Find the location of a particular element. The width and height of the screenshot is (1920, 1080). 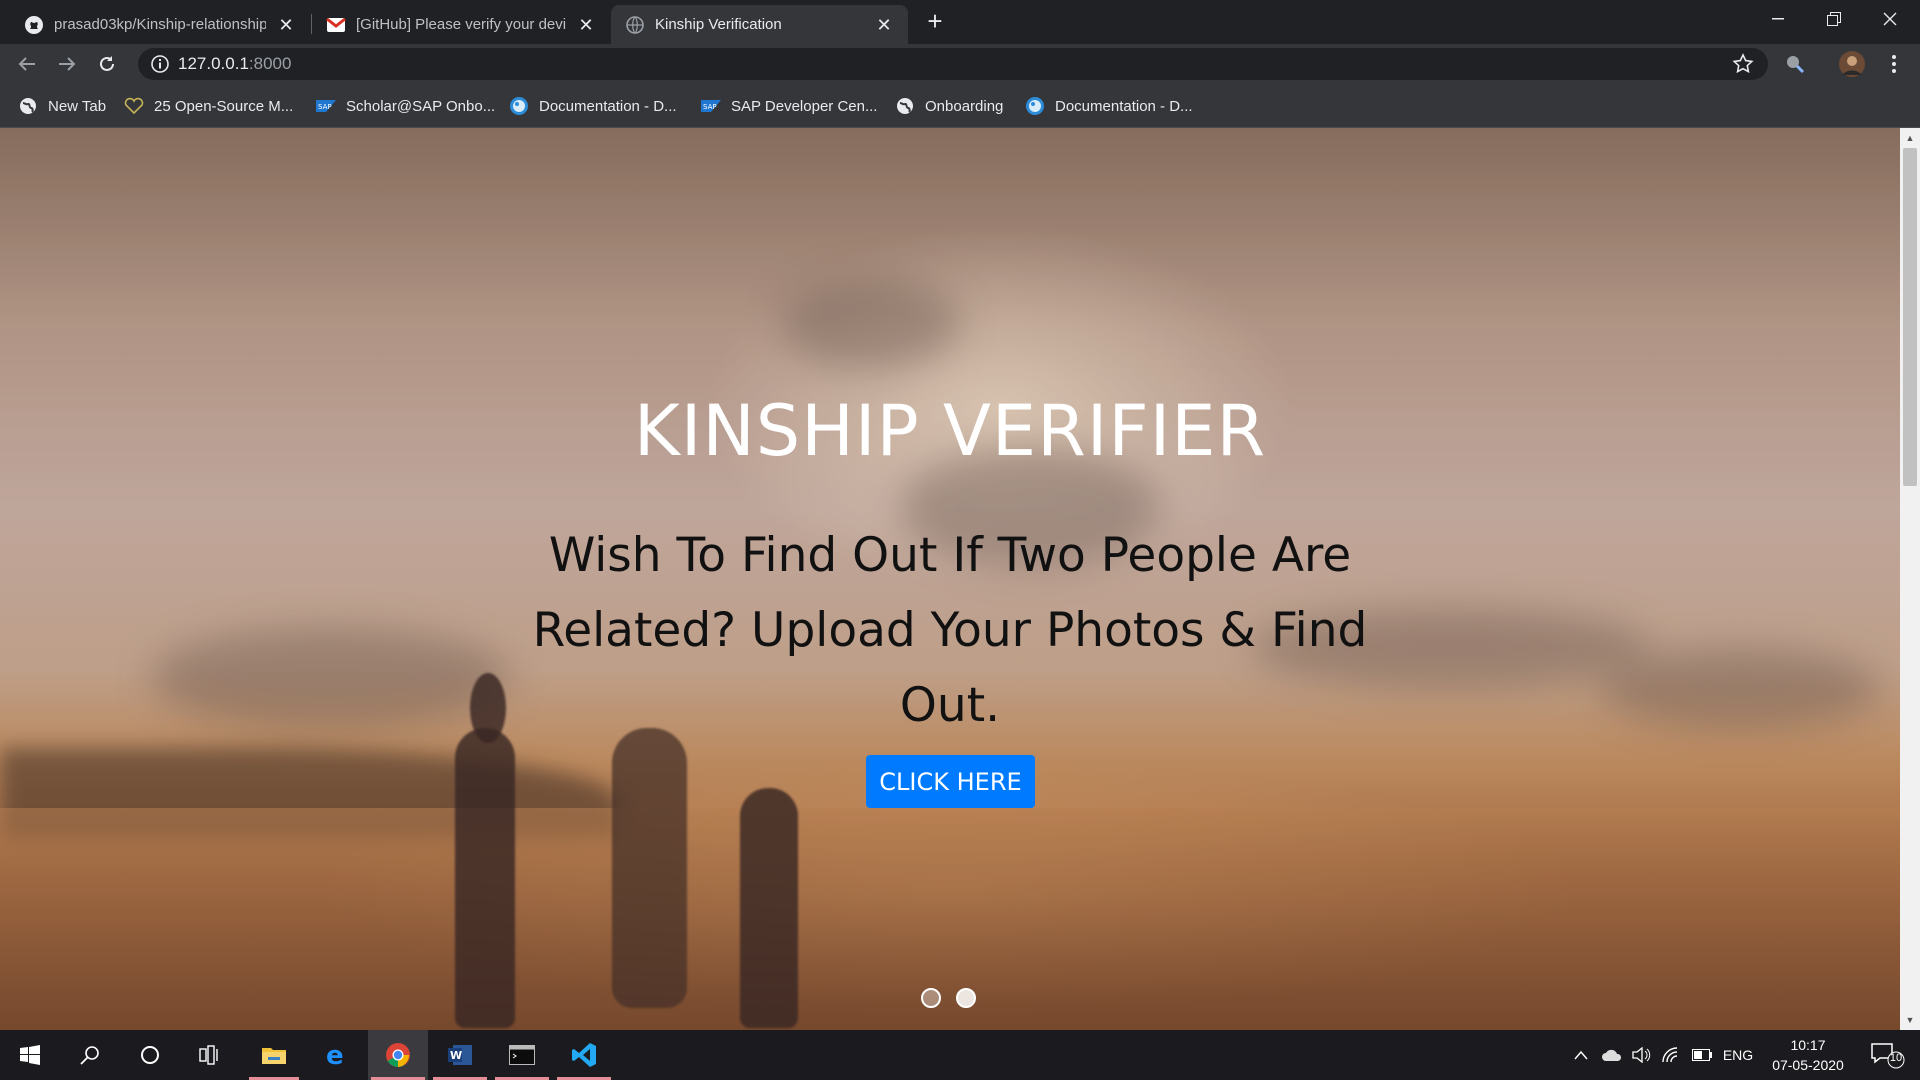

wifi-icon is located at coordinates (1670, 1055).